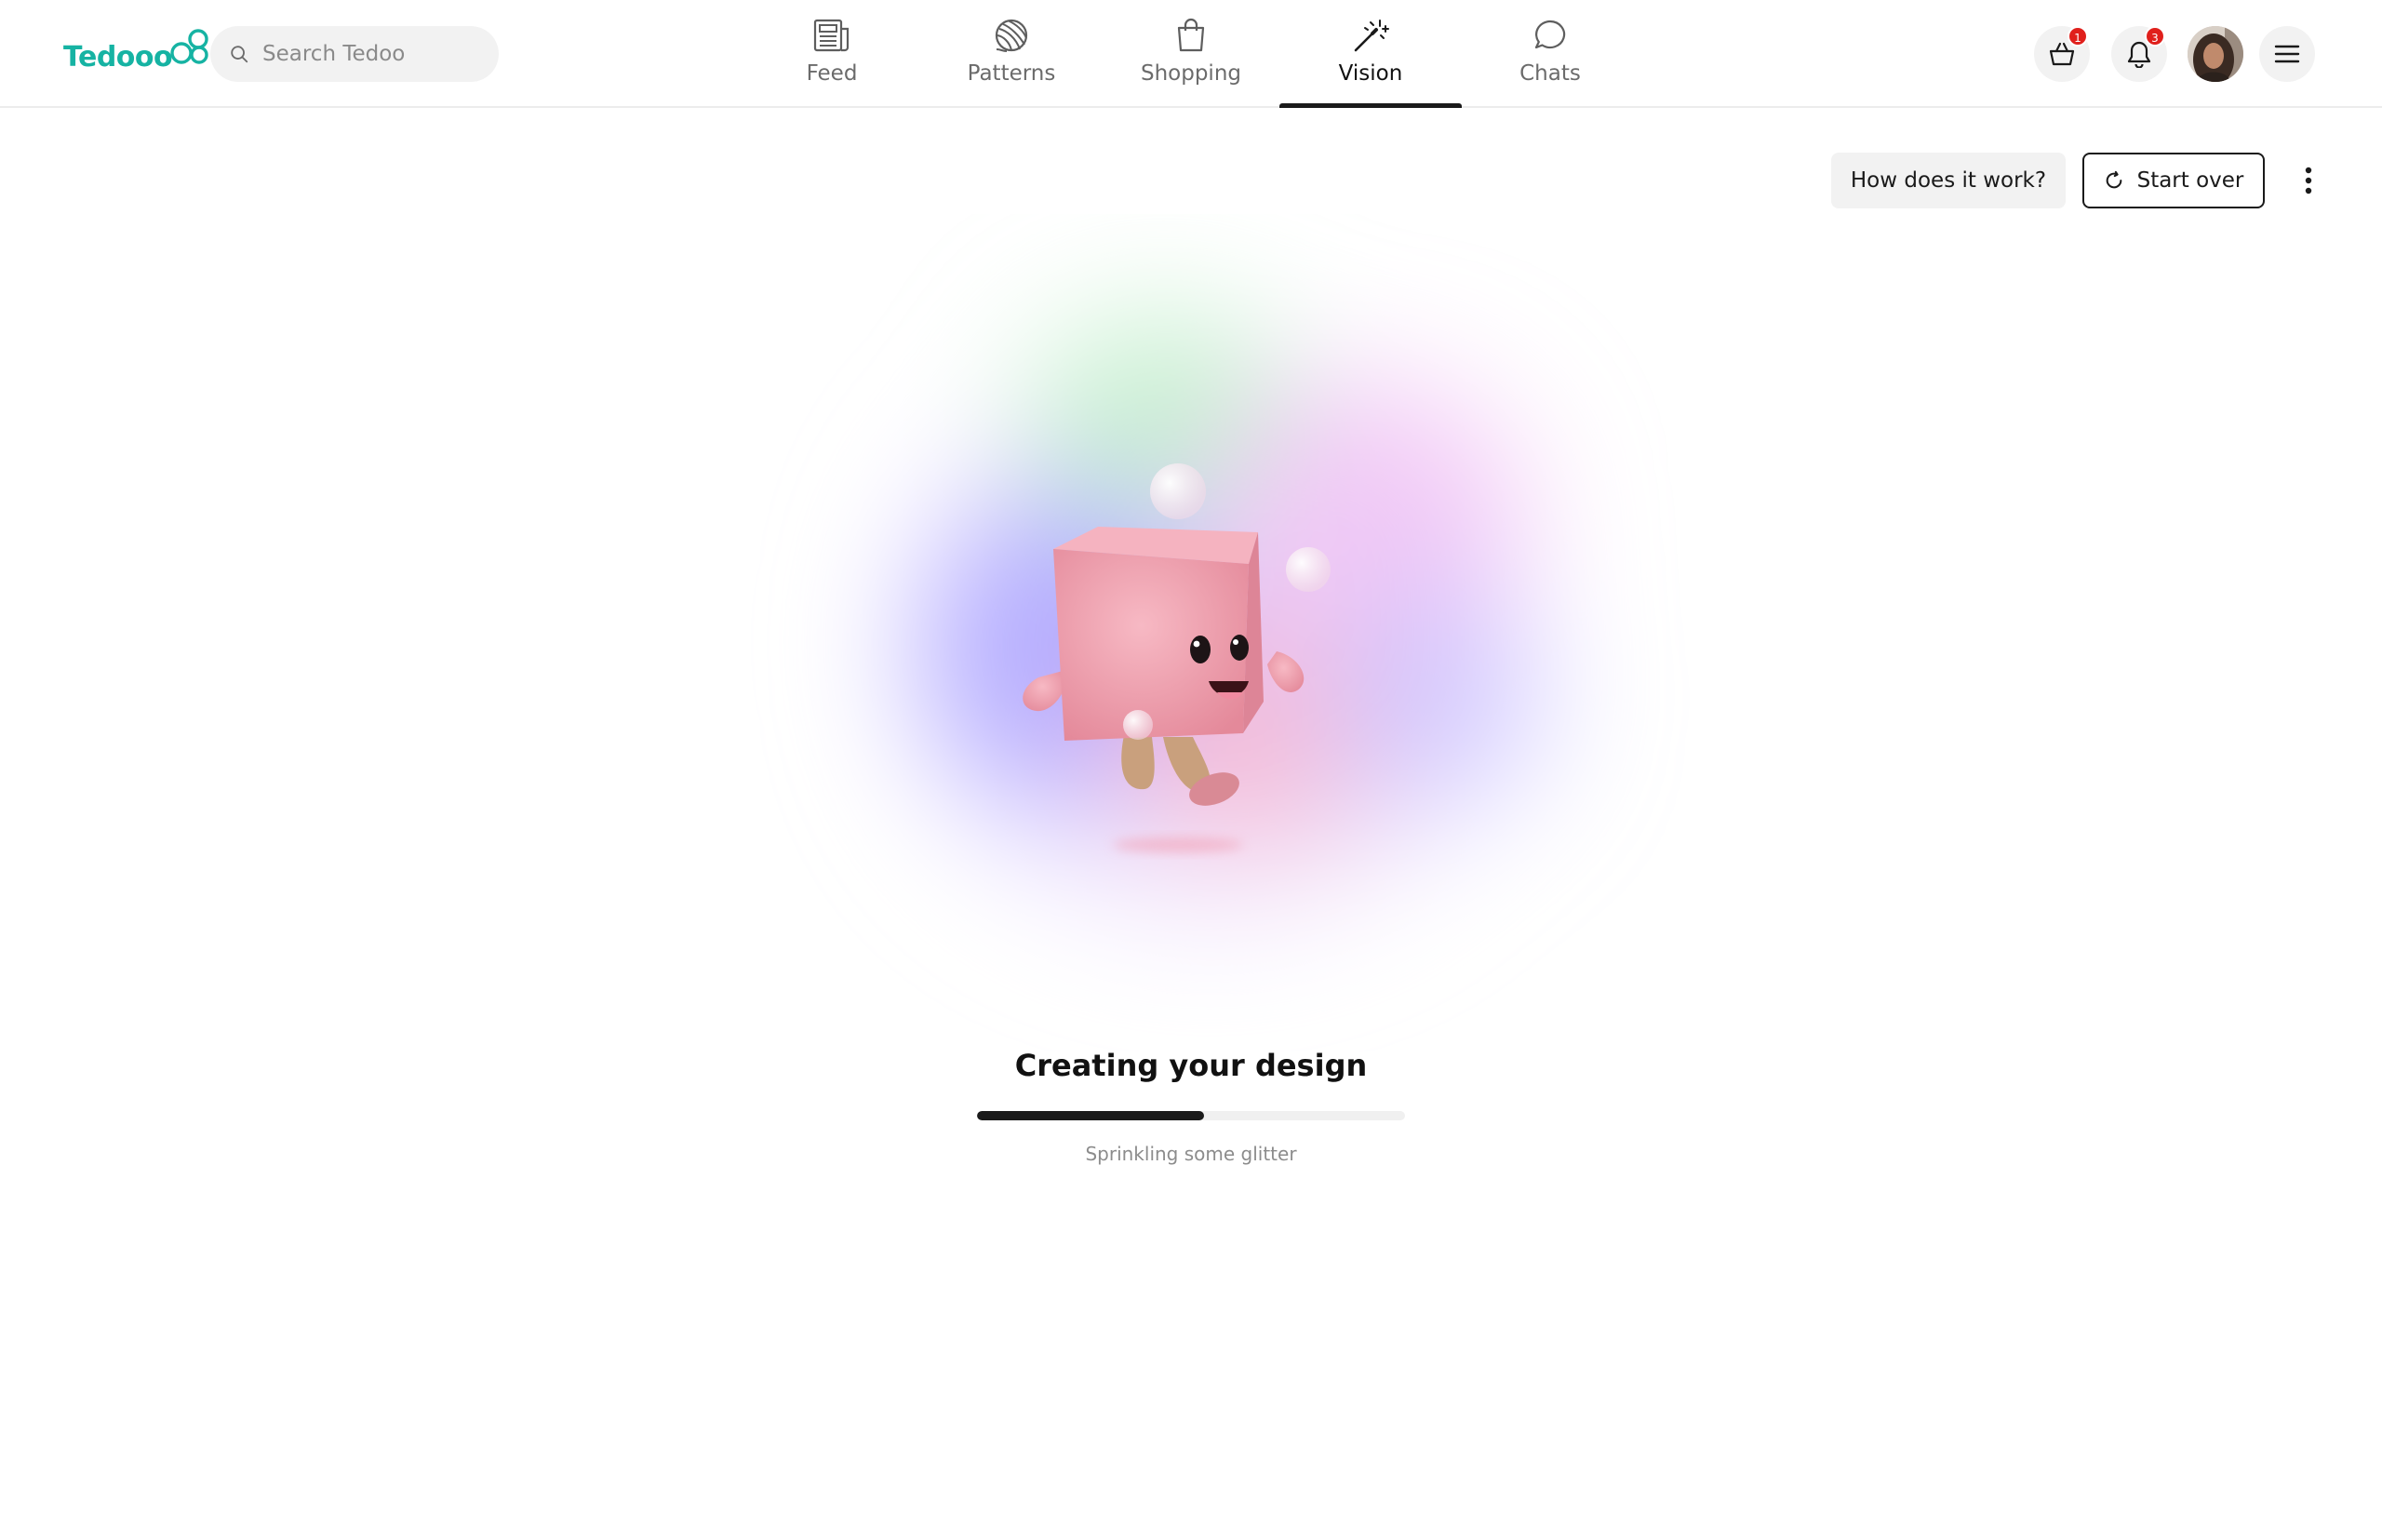  What do you see at coordinates (1550, 35) in the screenshot?
I see `chat-bubble-icon` at bounding box center [1550, 35].